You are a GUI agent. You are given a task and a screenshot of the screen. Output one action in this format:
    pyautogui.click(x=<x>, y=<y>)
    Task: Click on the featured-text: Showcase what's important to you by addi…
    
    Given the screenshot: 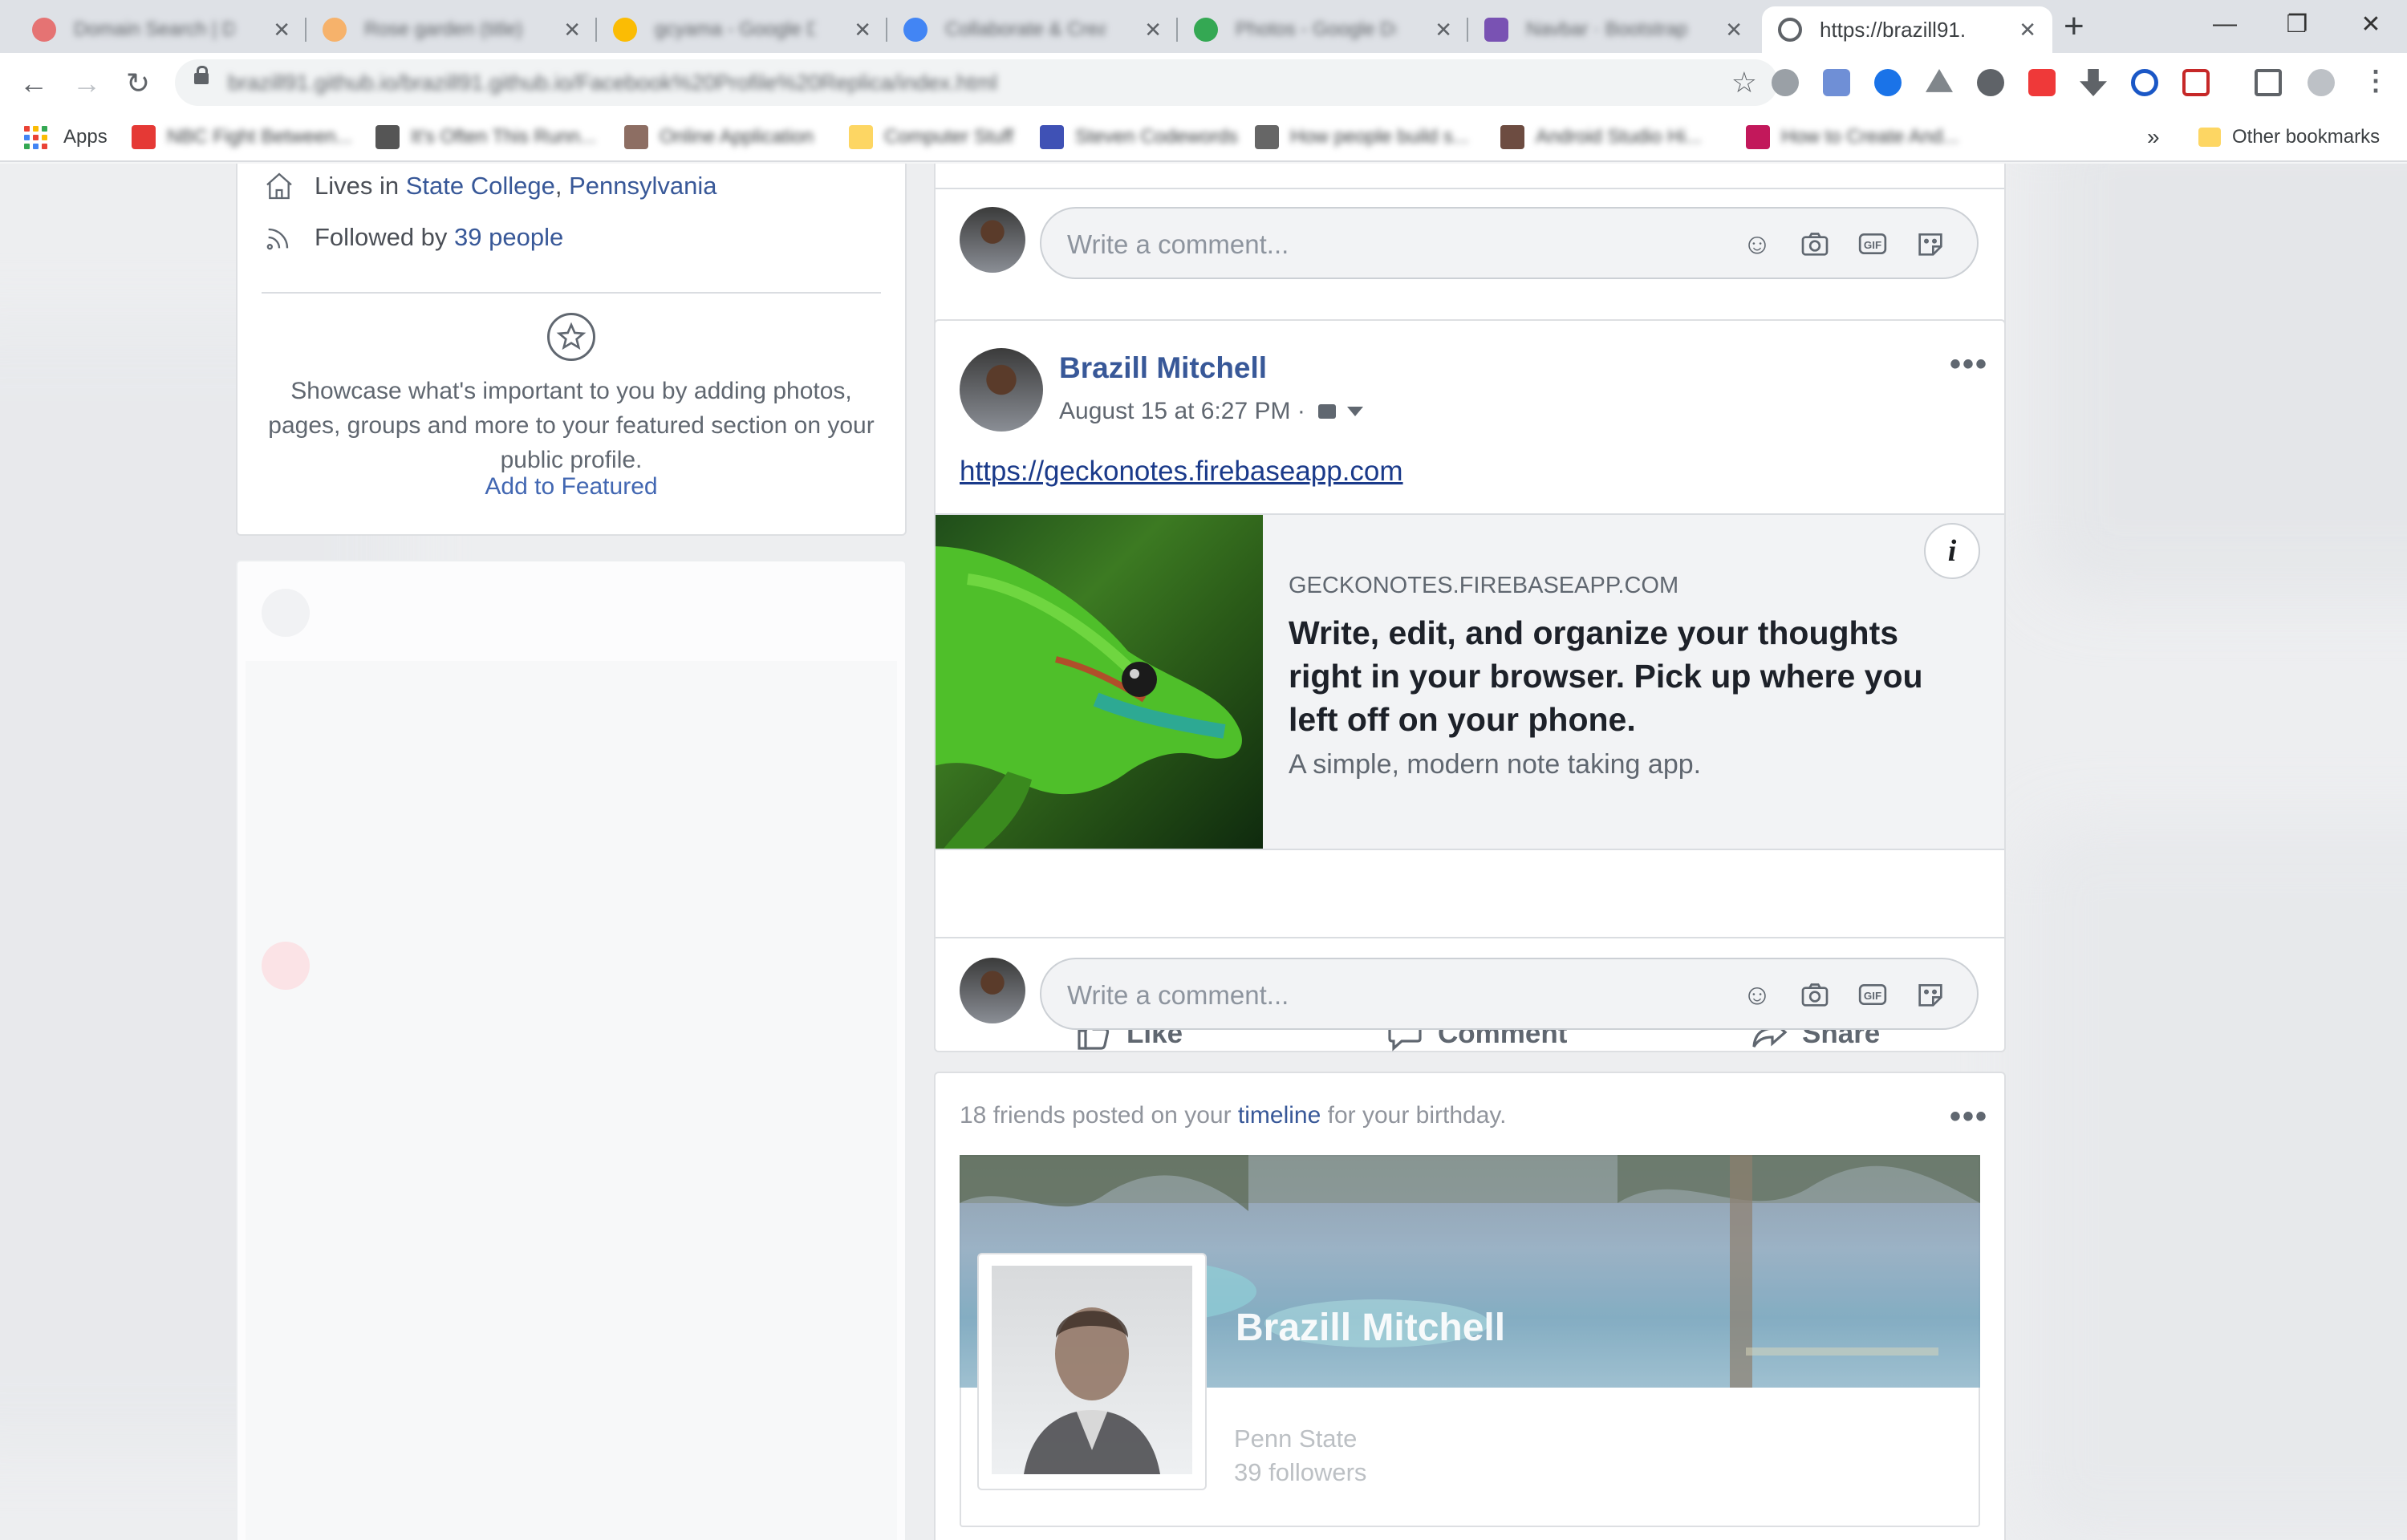 What is the action you would take?
    pyautogui.click(x=571, y=426)
    